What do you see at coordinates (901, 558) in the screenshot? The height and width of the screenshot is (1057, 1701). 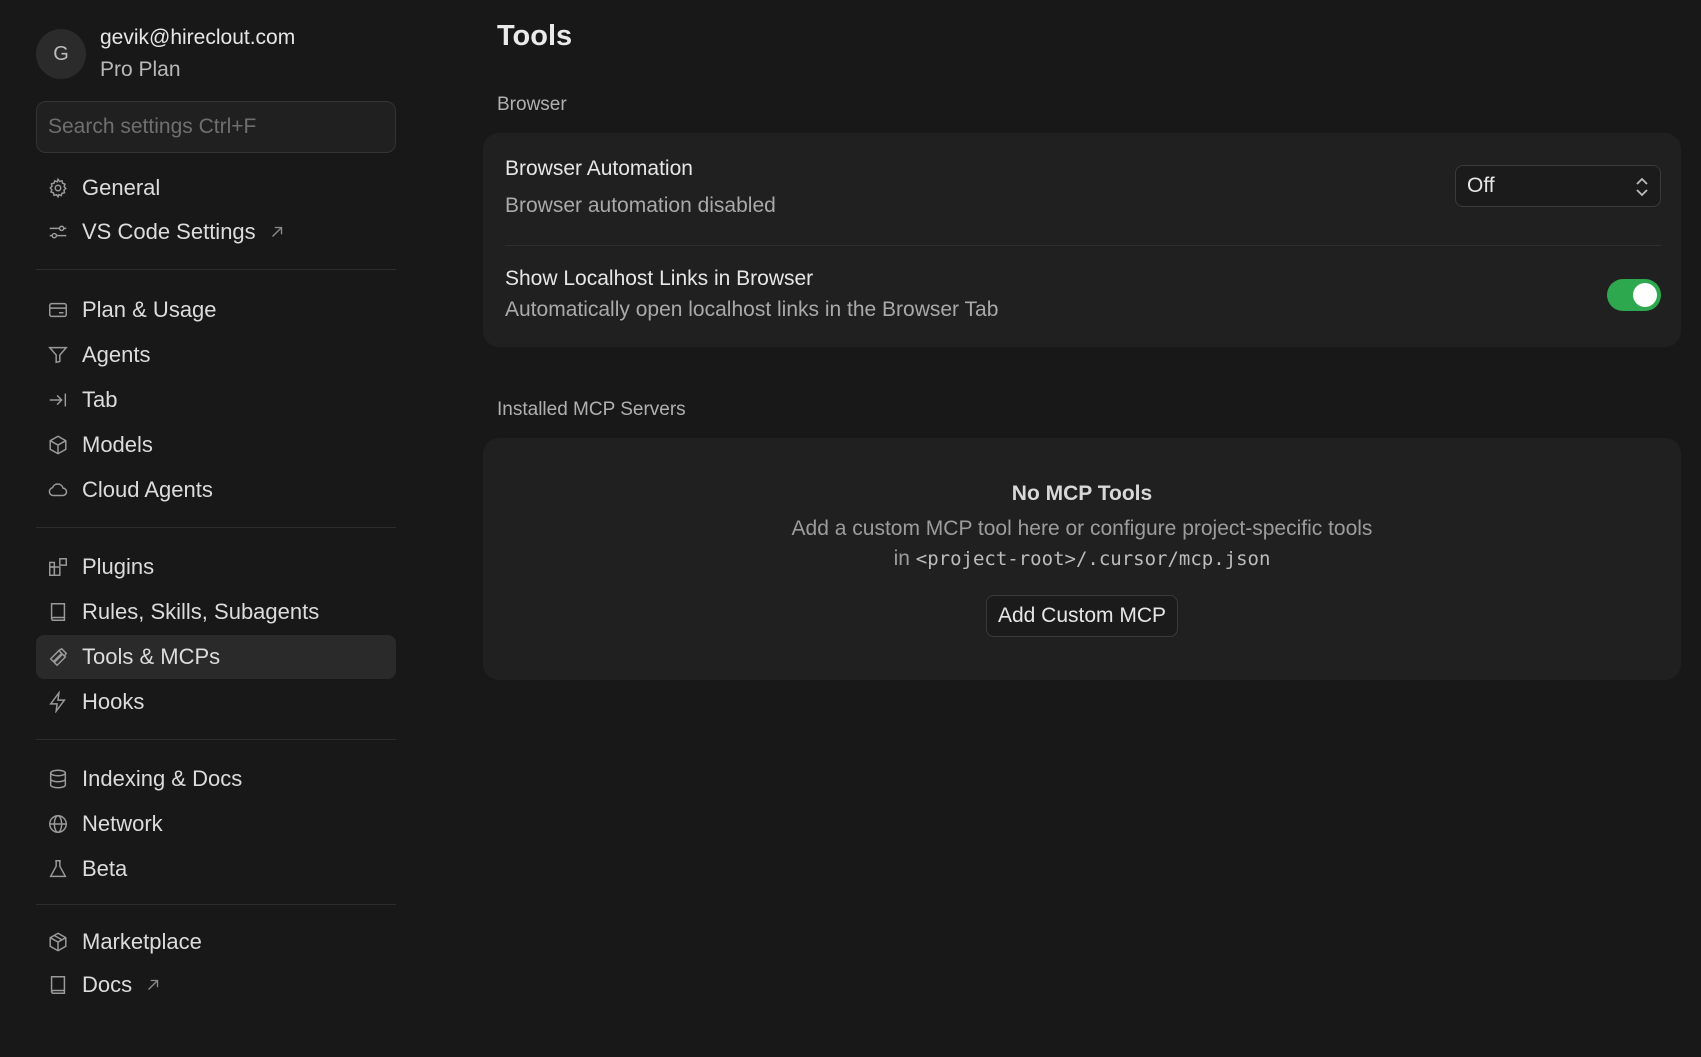 I see `empty-state-desc-prefix: in` at bounding box center [901, 558].